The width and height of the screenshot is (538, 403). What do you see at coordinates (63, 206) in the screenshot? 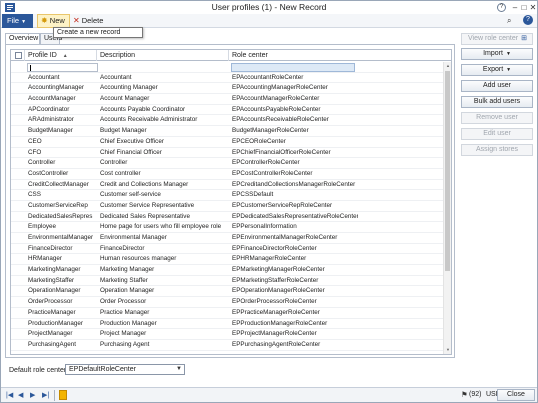
I see `profile-id-cell: CustomerServiceRep` at bounding box center [63, 206].